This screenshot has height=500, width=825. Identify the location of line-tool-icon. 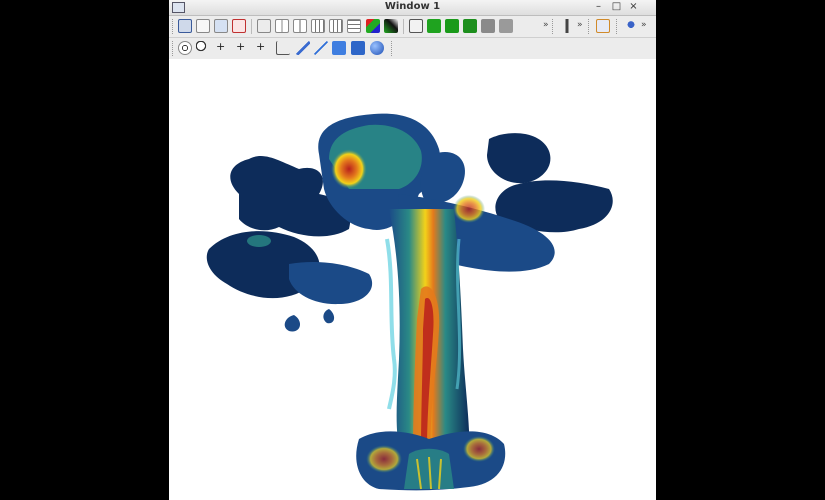
(321, 48).